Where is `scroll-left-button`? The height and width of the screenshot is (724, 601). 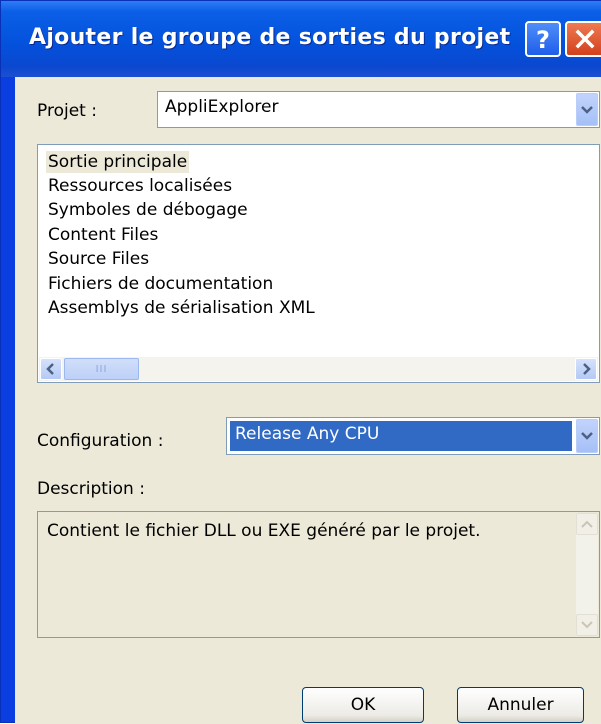 scroll-left-button is located at coordinates (51, 369).